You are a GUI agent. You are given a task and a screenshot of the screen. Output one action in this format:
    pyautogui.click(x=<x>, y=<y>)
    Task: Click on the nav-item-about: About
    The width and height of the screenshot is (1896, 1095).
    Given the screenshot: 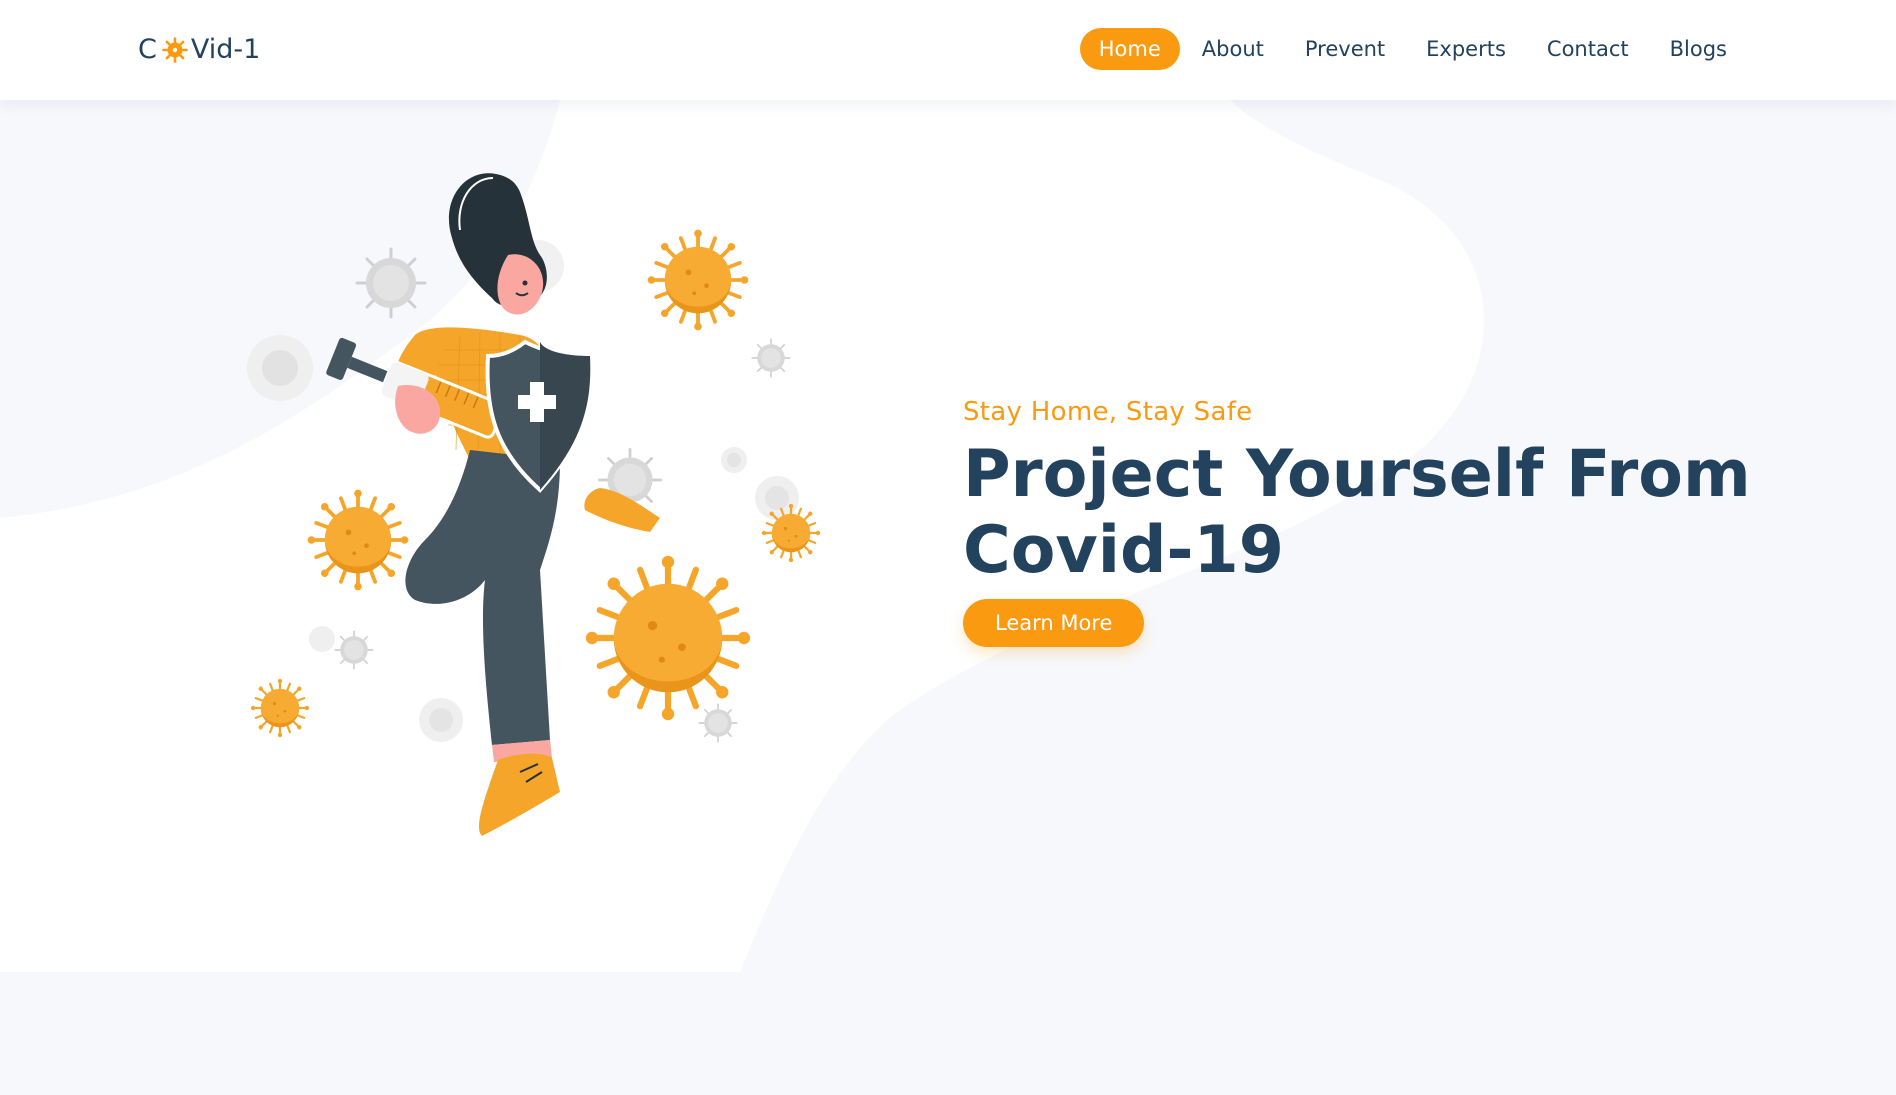 What is the action you would take?
    pyautogui.click(x=1233, y=49)
    